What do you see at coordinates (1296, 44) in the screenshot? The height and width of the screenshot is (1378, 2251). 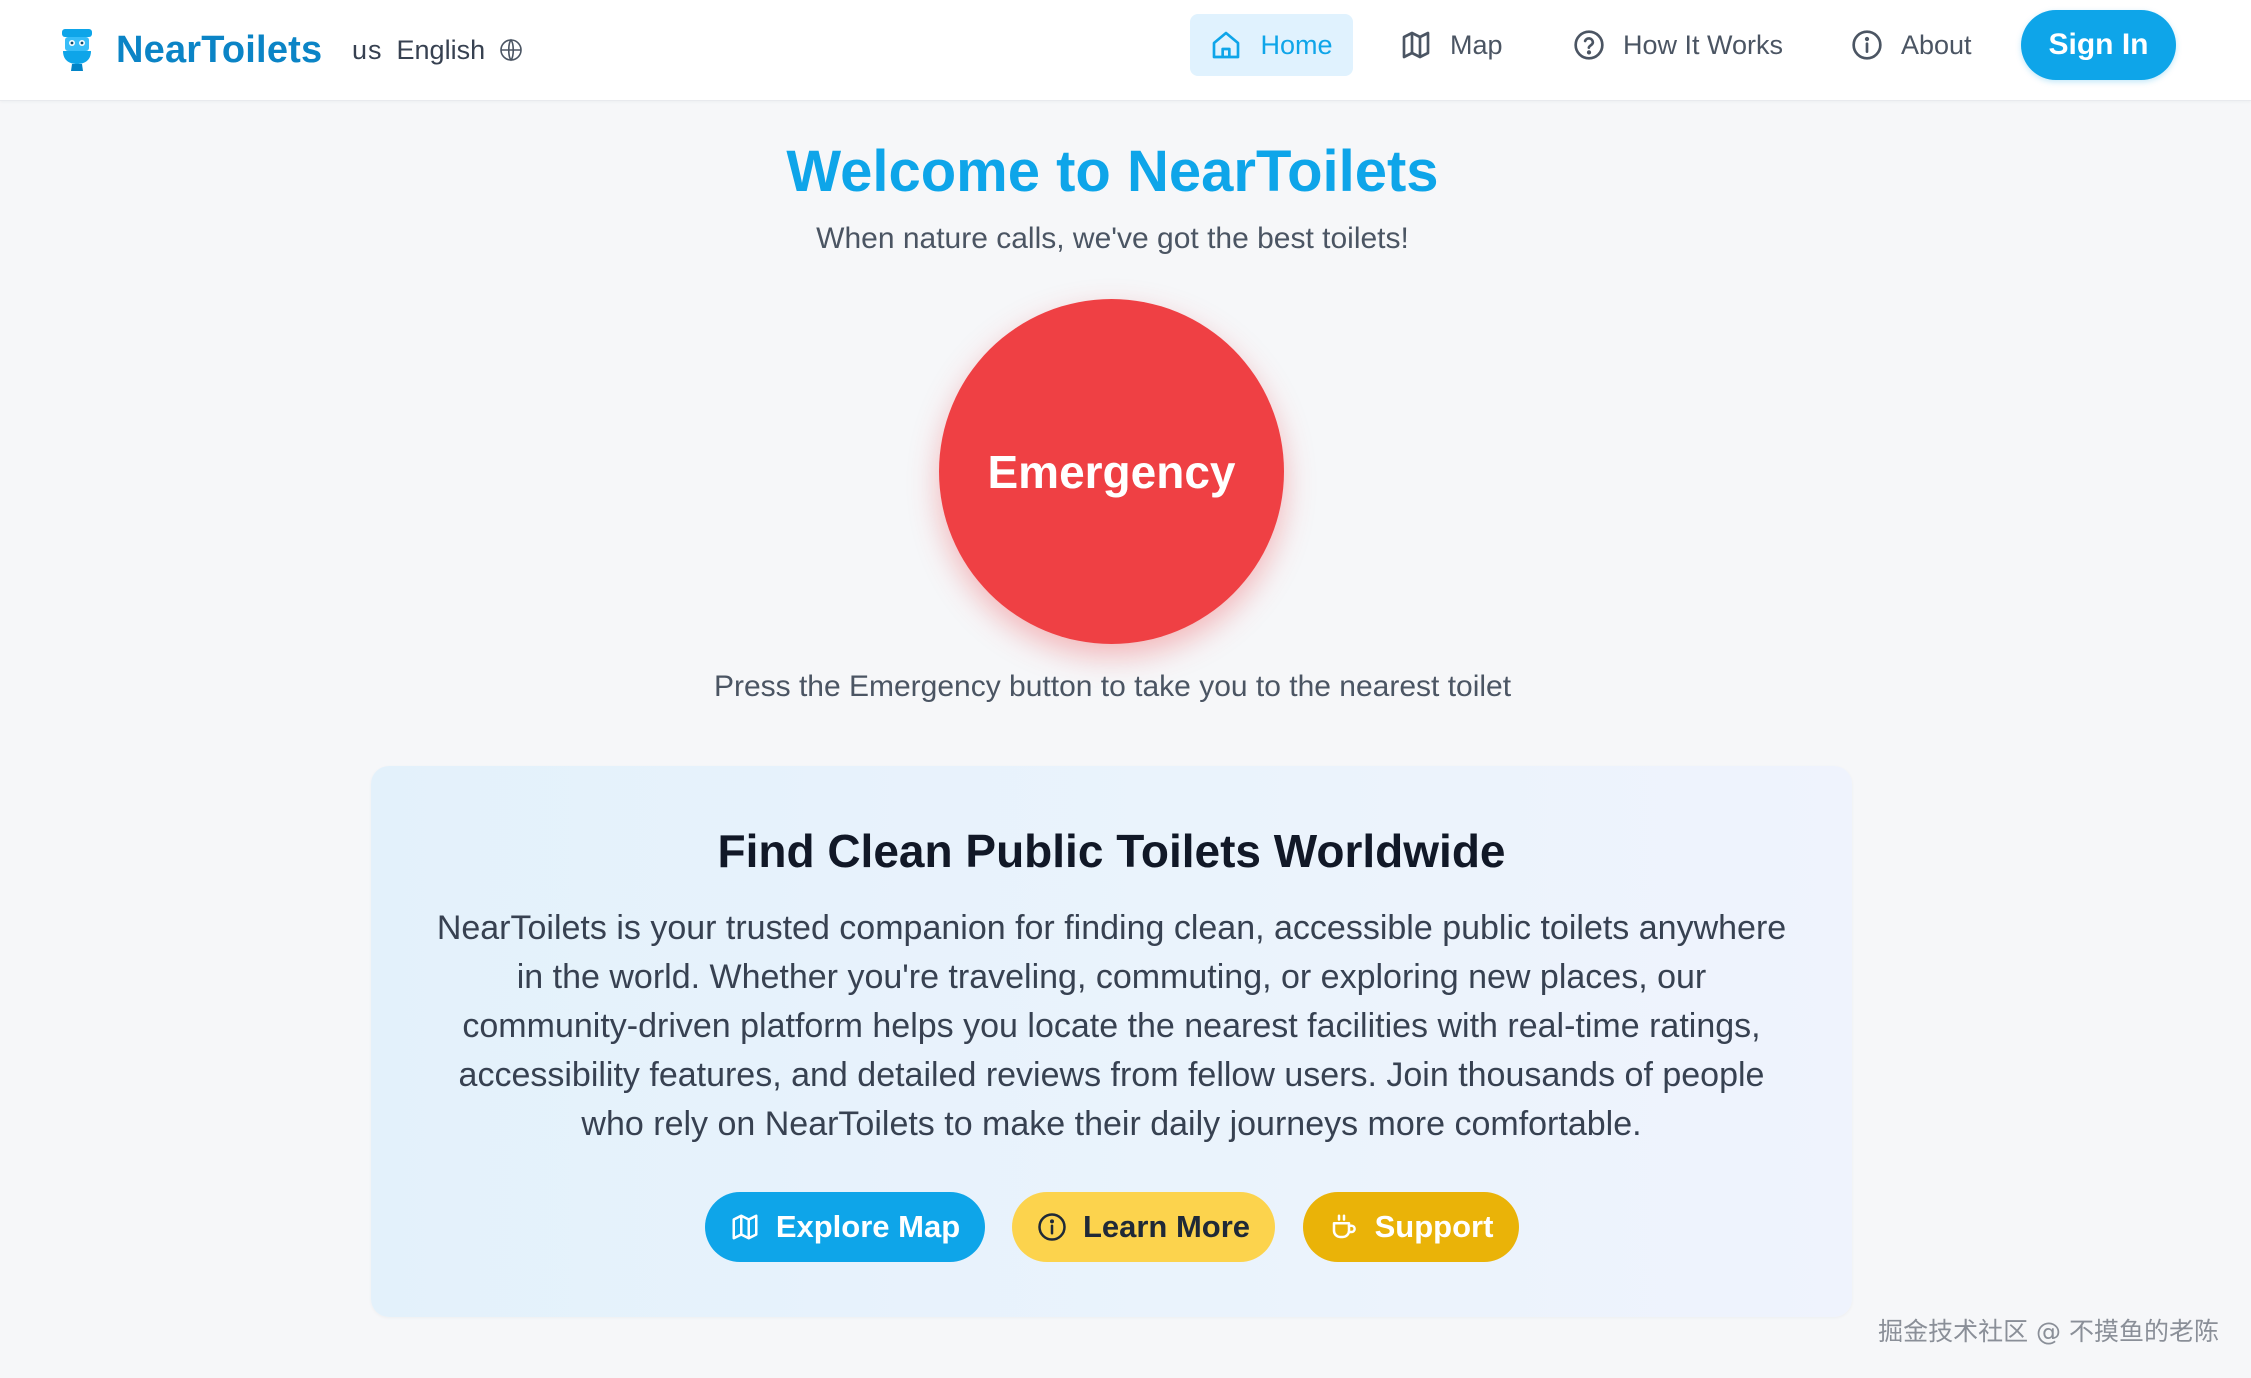 I see `nav-home-label: Home` at bounding box center [1296, 44].